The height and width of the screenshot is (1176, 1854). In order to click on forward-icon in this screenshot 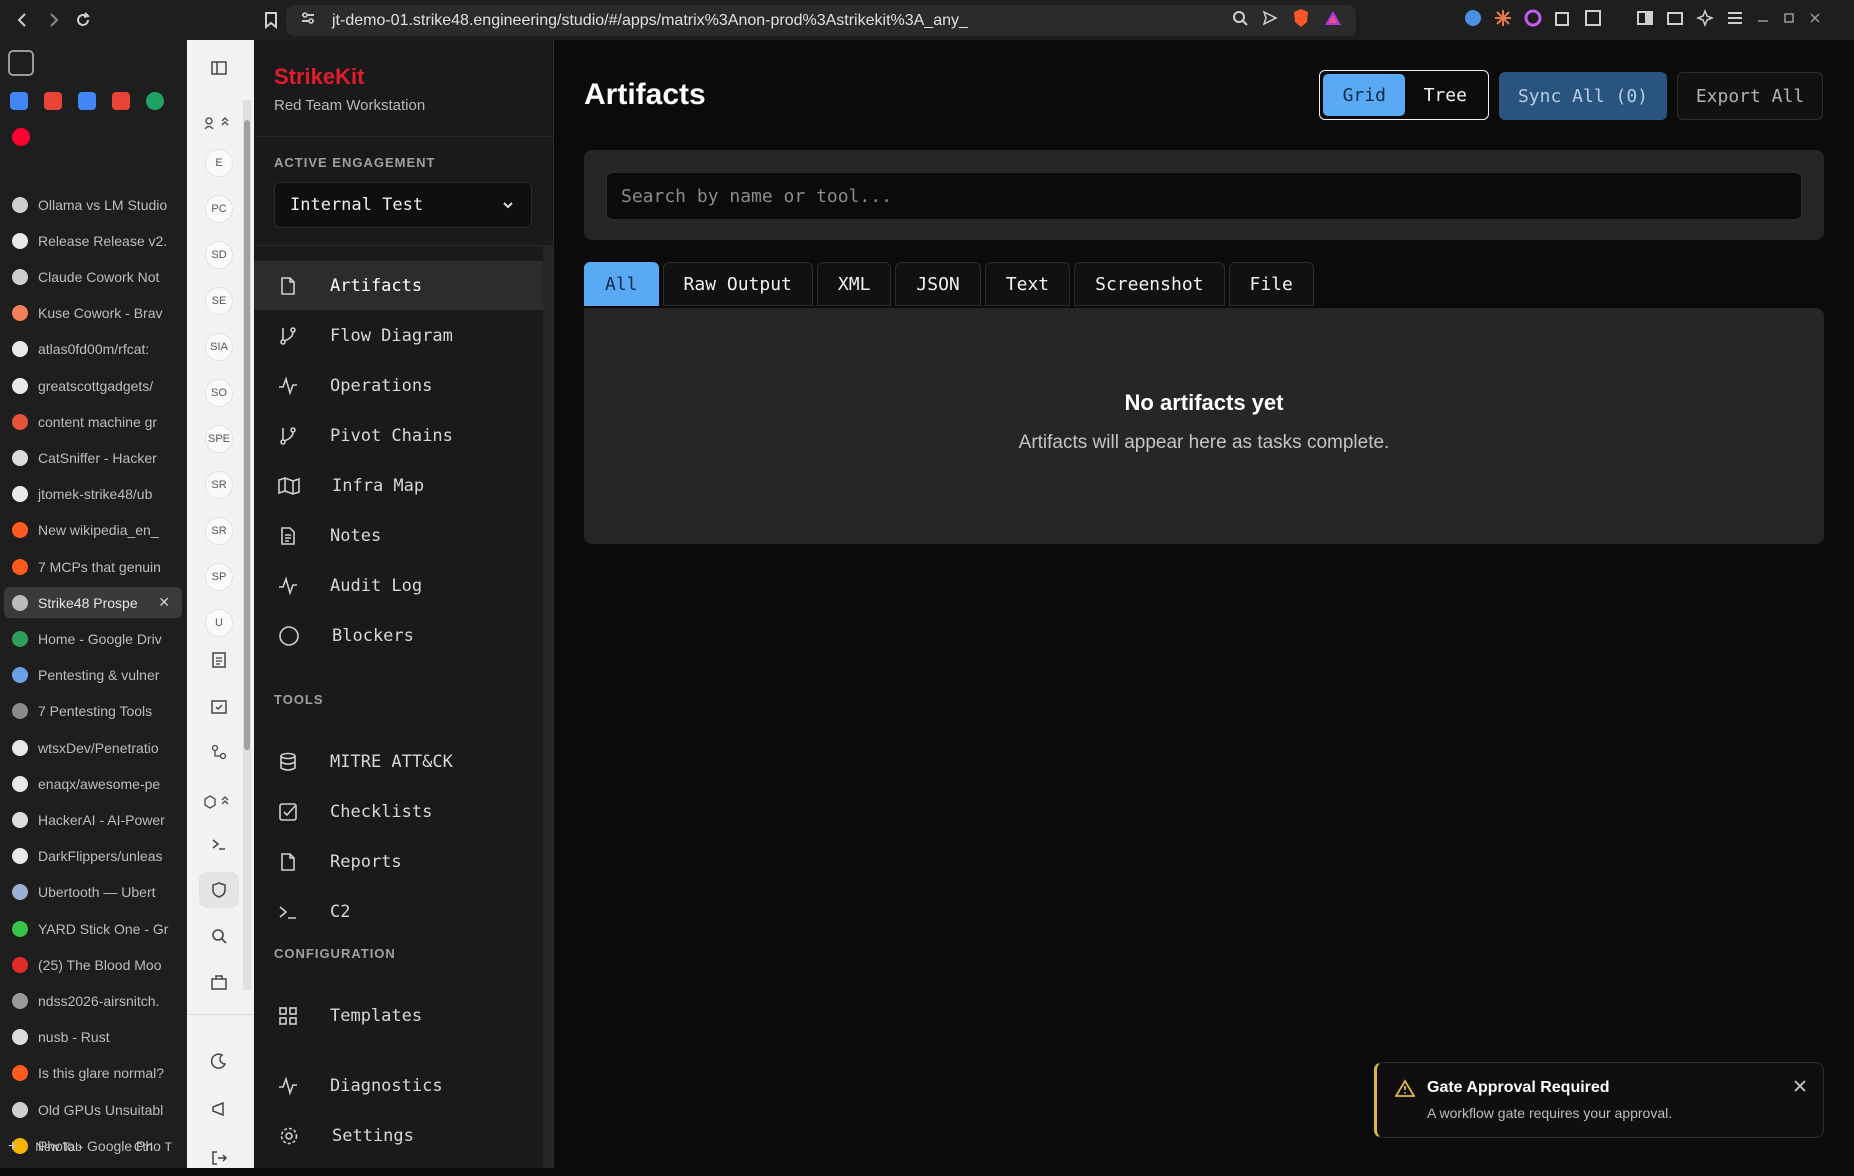, I will do `click(53, 20)`.